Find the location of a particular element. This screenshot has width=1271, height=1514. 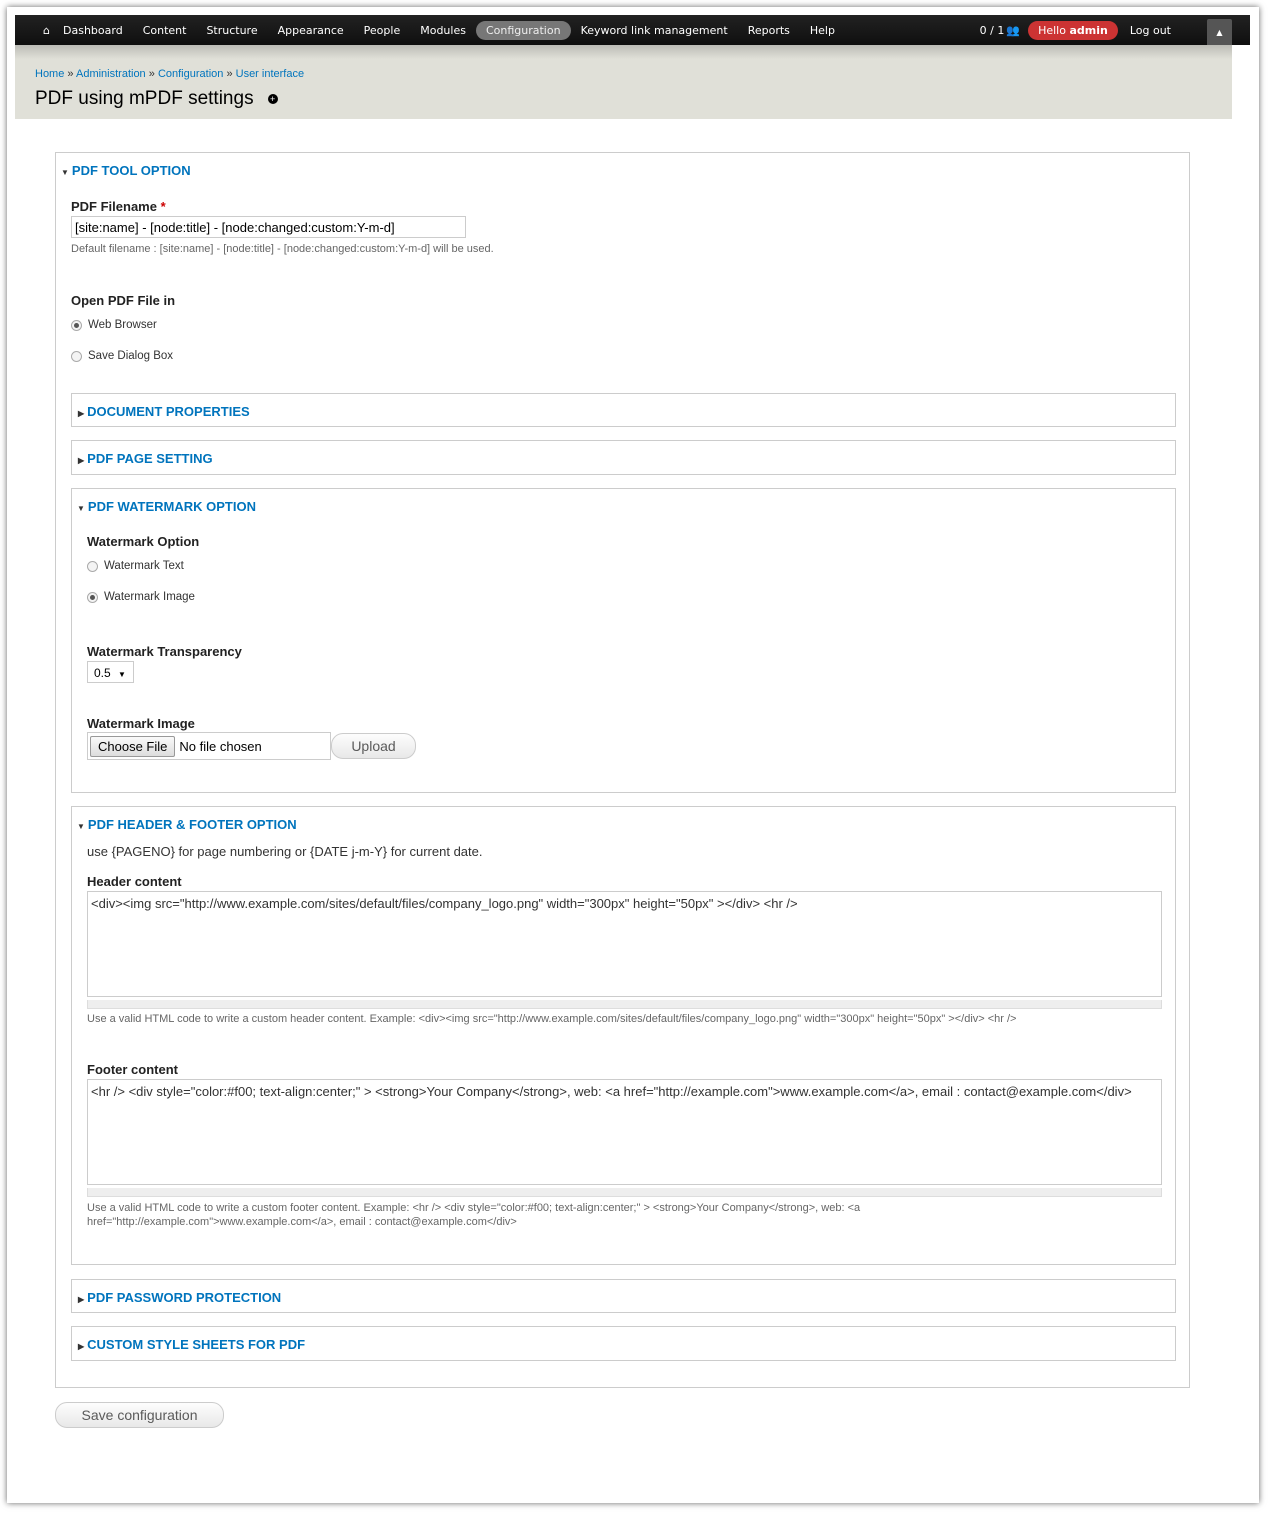

nav-keyword-link-management: Keyword link management is located at coordinates (654, 30).